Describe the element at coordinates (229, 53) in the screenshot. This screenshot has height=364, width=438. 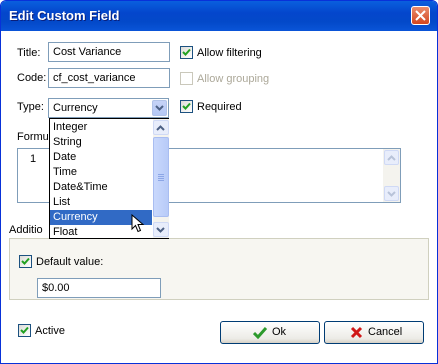
I see `allow-filtering-label: Allow filtering` at that location.